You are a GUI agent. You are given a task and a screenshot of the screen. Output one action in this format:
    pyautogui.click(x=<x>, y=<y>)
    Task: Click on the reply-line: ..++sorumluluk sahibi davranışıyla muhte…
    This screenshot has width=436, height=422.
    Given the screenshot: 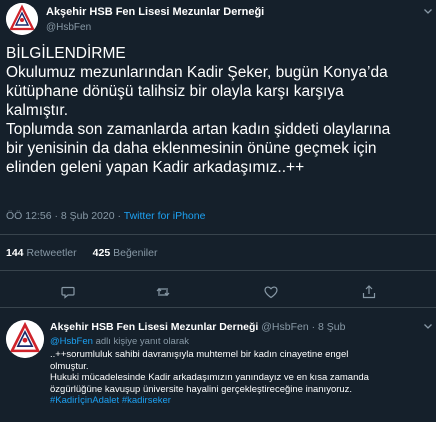 What is the action you would take?
    pyautogui.click(x=199, y=354)
    